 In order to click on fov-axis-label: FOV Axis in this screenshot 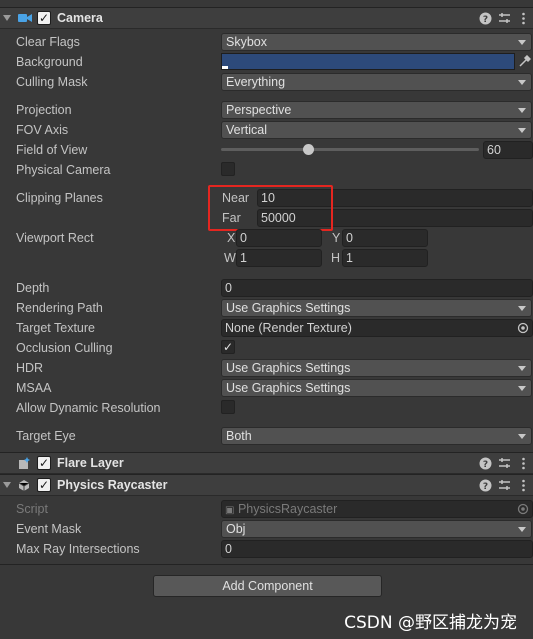, I will do `click(42, 130)`.